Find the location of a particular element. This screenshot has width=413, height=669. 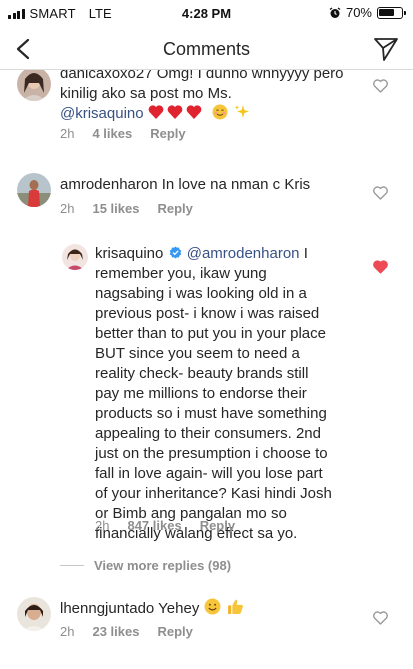

comment-likes: 15 likes is located at coordinates (115, 208).